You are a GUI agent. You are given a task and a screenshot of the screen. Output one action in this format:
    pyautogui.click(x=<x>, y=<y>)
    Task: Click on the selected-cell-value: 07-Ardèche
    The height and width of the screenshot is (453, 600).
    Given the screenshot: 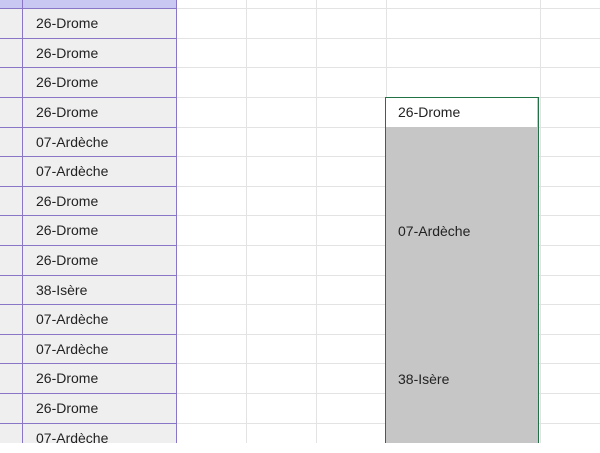 What is the action you would take?
    pyautogui.click(x=434, y=231)
    